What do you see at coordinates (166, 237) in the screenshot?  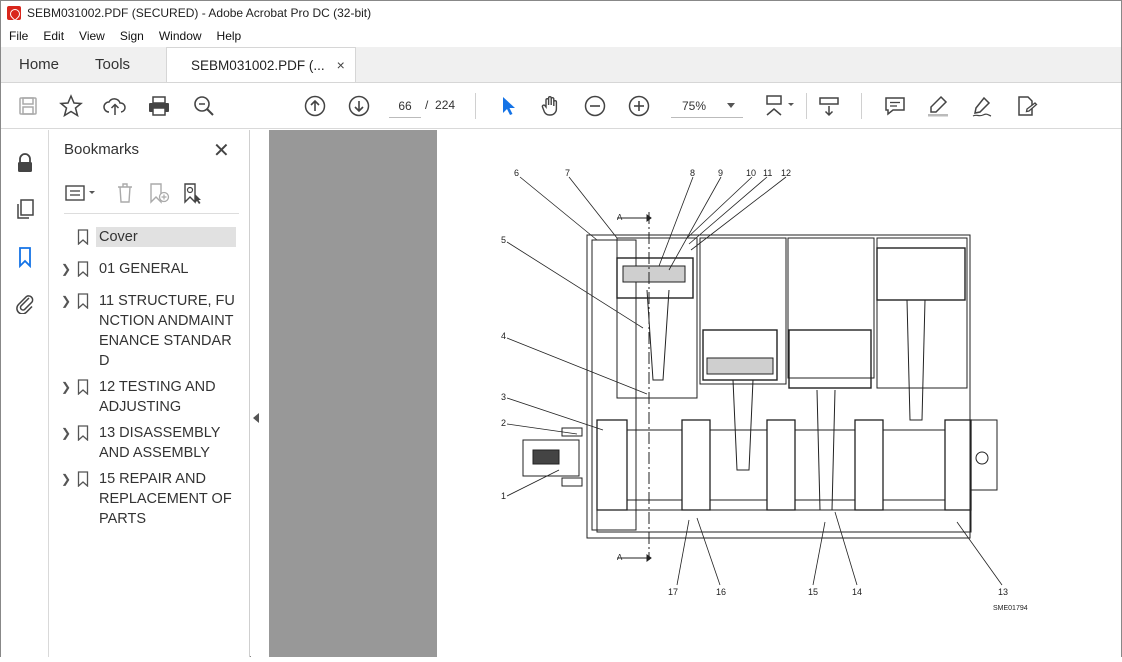 I see `bookmark-label: Cover` at bounding box center [166, 237].